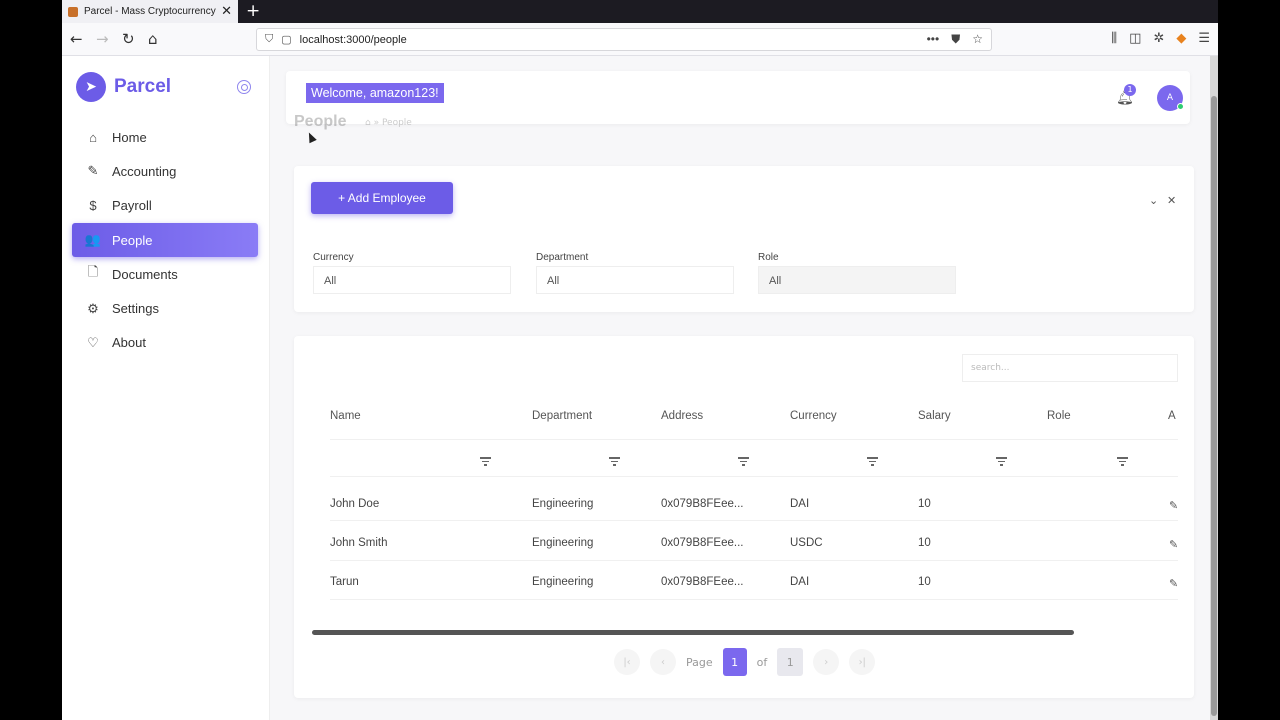  What do you see at coordinates (762, 662) in the screenshot?
I see `of-label: of` at bounding box center [762, 662].